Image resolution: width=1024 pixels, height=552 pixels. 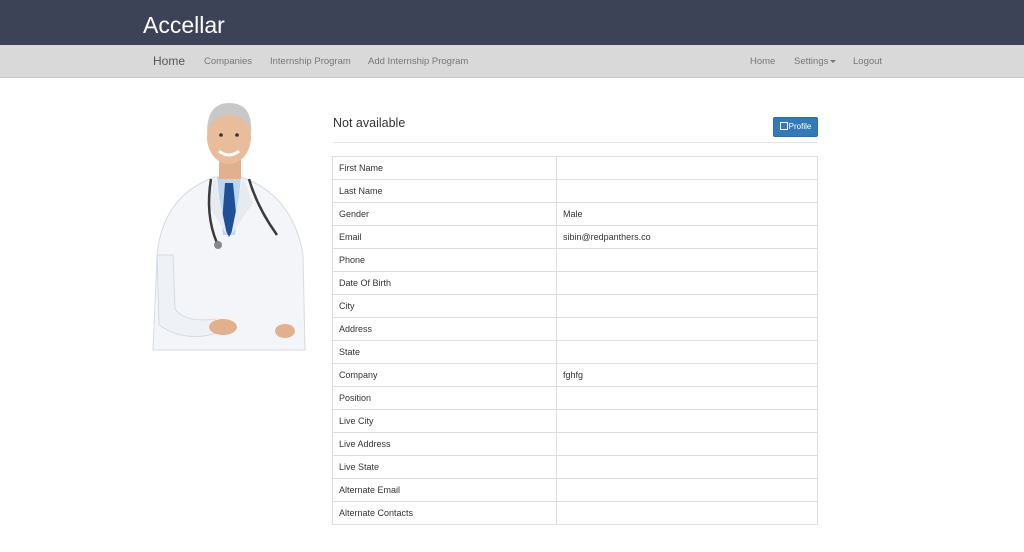 I want to click on table-row: Live Address, so click(x=575, y=444).